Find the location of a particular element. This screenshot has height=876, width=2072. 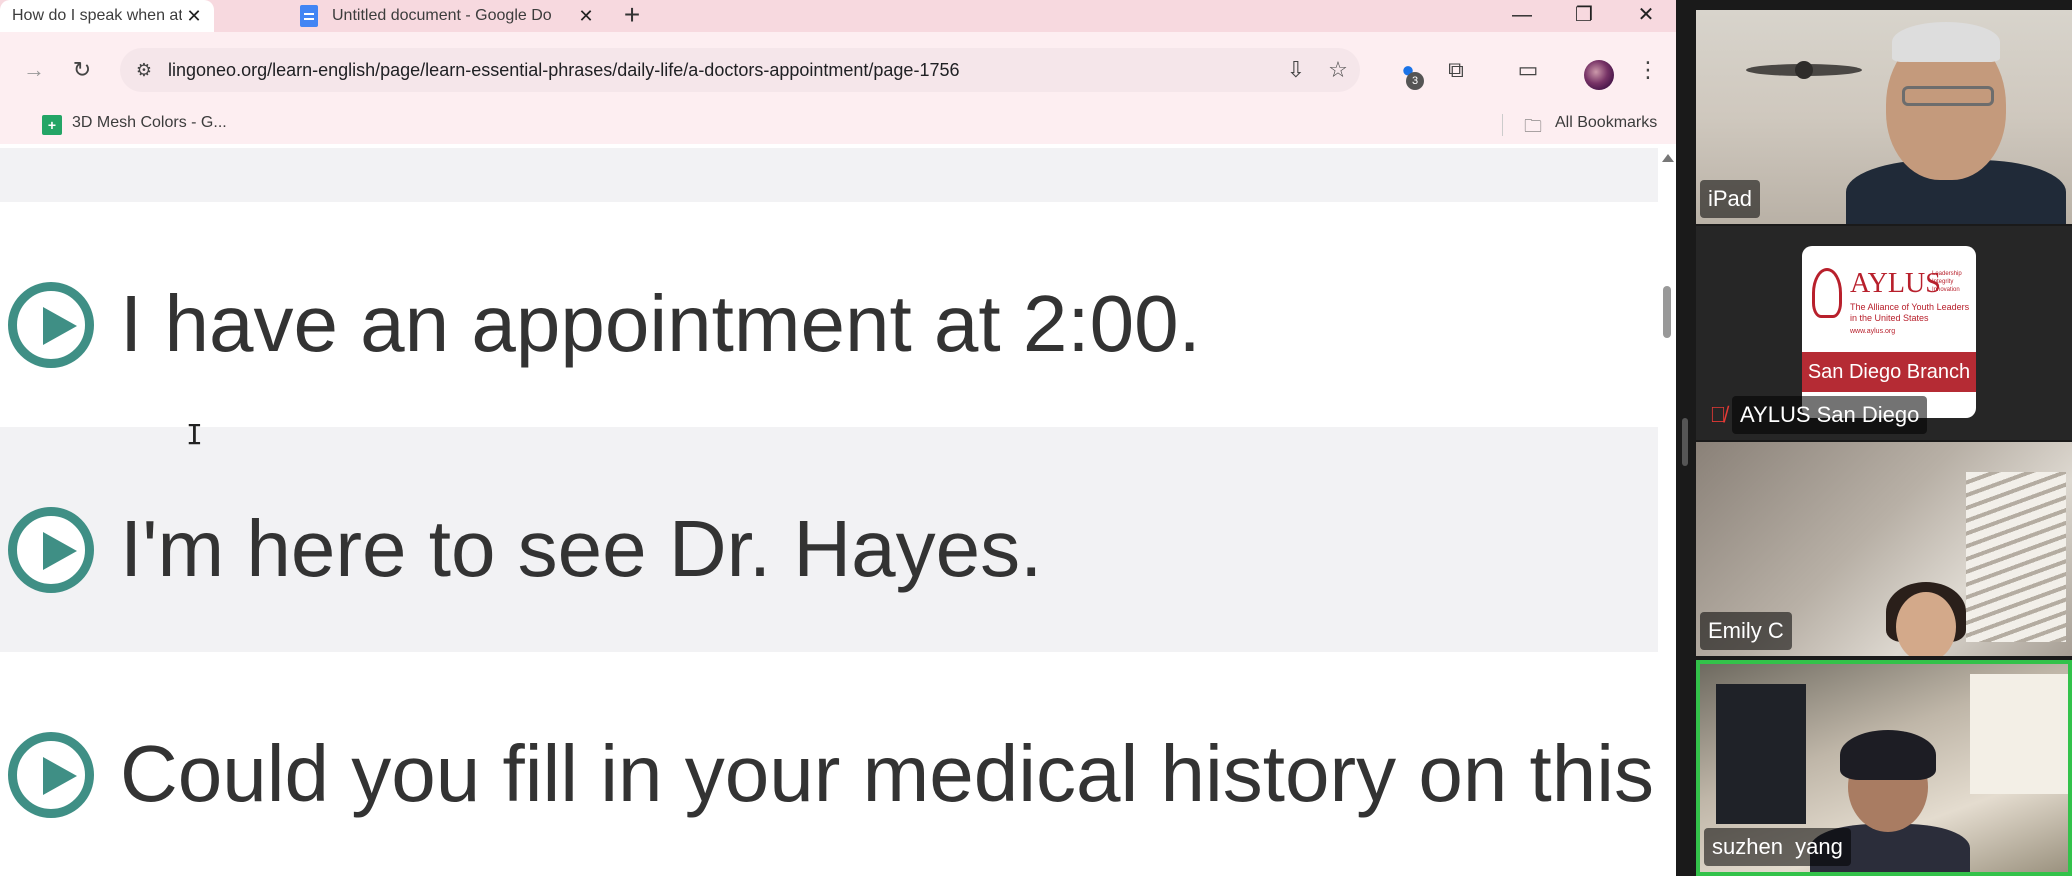

participant-name: AYLUS San Diego is located at coordinates (1830, 415).